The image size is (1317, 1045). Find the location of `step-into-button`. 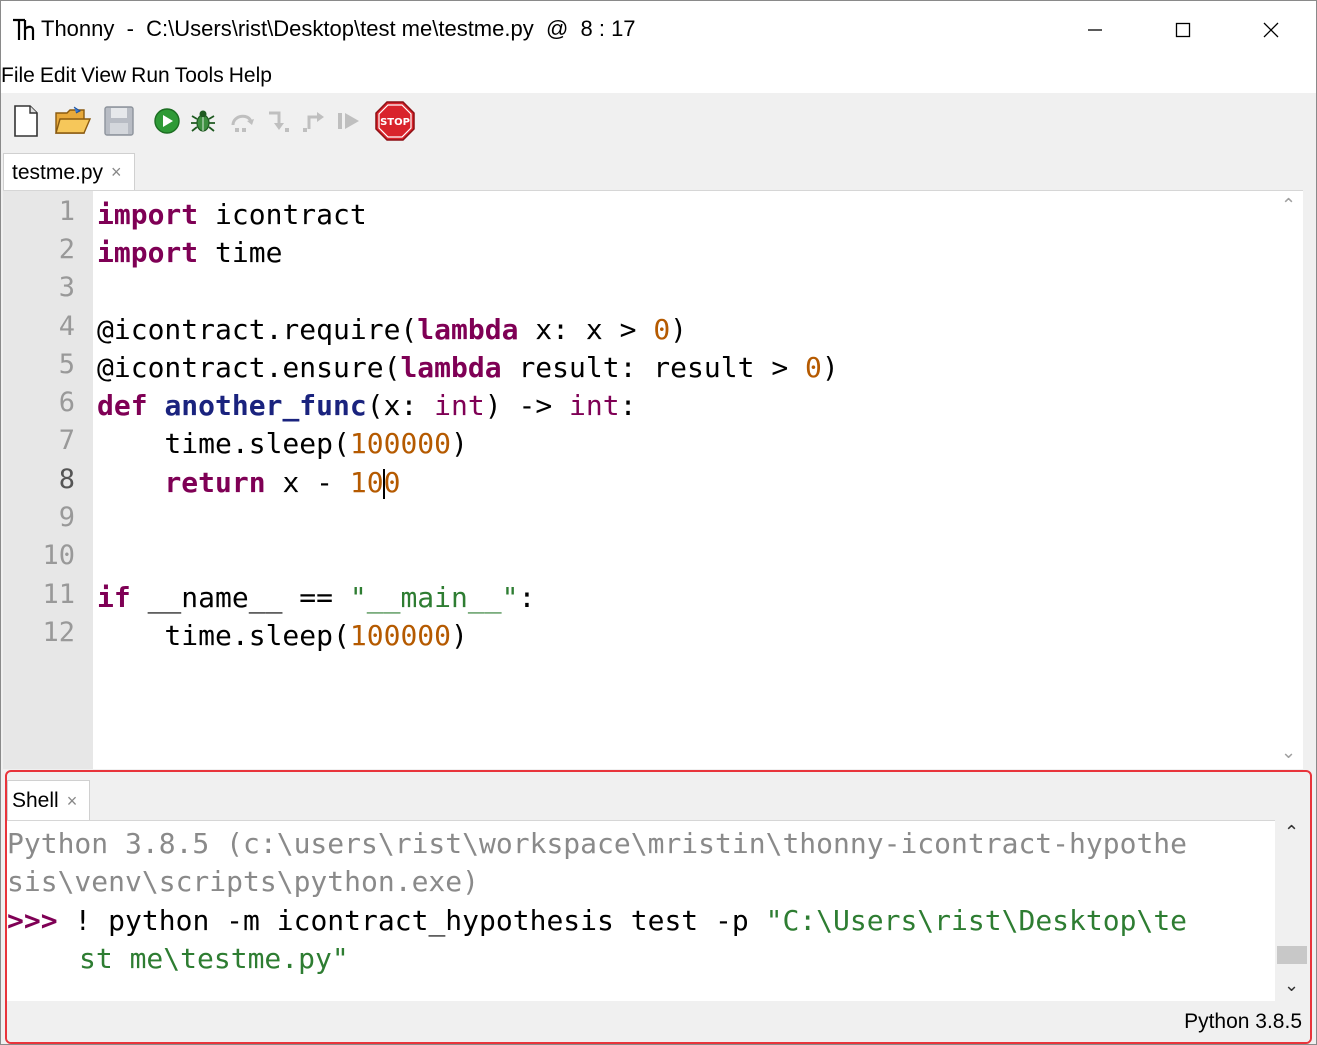

step-into-button is located at coordinates (279, 121).